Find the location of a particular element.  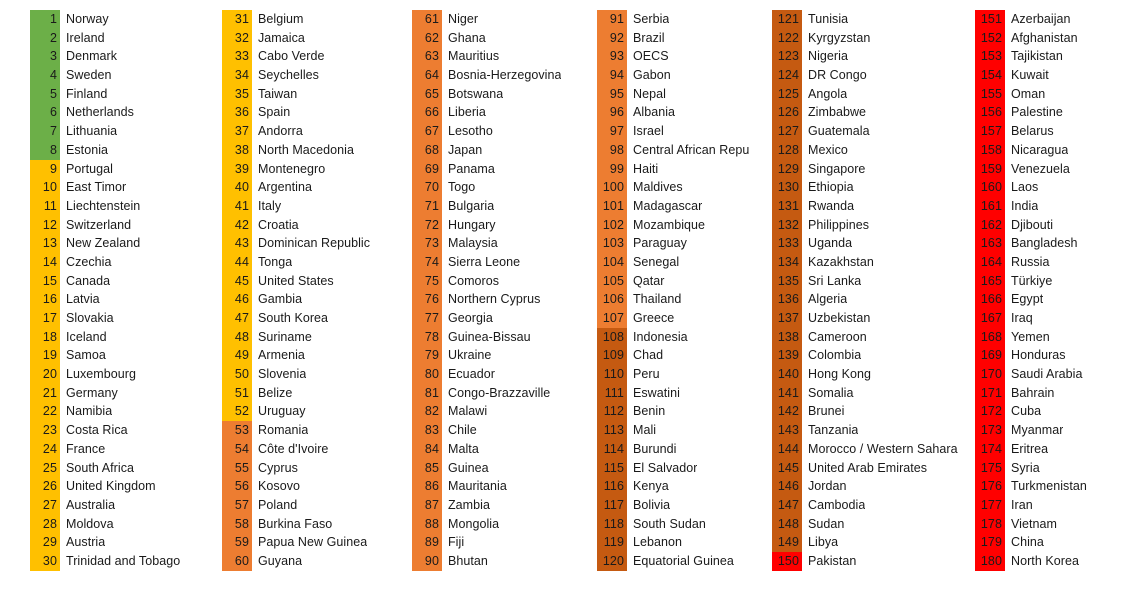

country-label: Liberia is located at coordinates (464, 113).